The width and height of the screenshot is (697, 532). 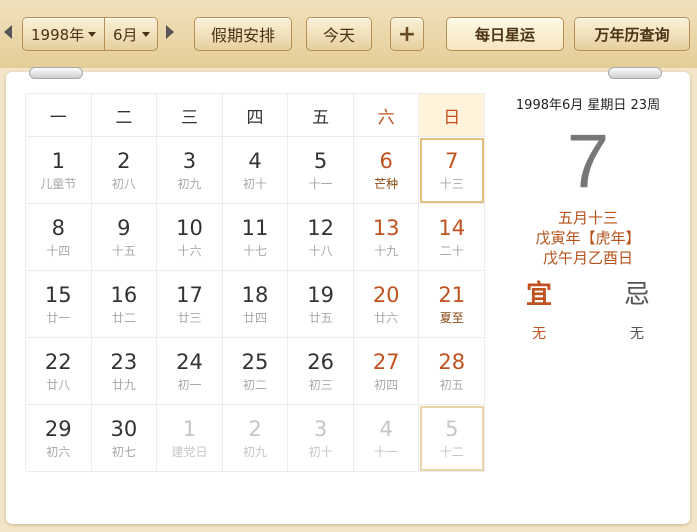 I want to click on day-cell: 17 廿三, so click(x=190, y=304).